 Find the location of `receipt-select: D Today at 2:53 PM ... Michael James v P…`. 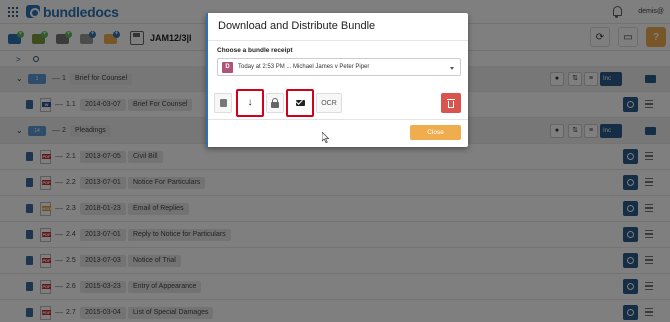

receipt-select: D Today at 2:53 PM ... Michael James v P… is located at coordinates (339, 67).